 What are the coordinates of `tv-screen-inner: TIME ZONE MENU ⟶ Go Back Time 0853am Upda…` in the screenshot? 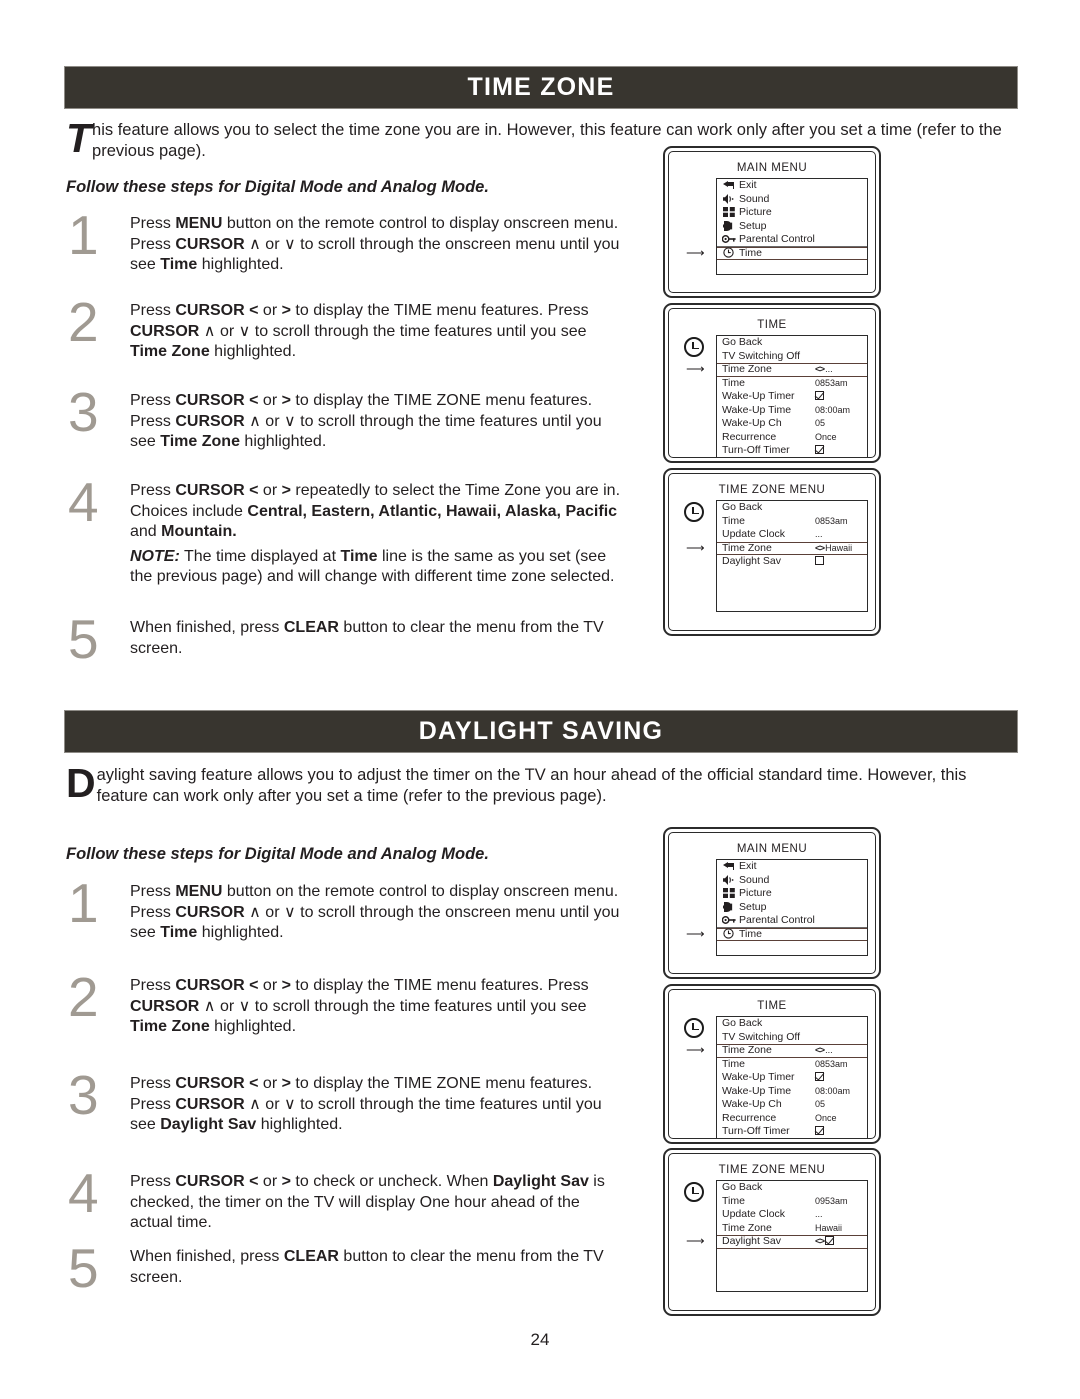 It's located at (772, 552).